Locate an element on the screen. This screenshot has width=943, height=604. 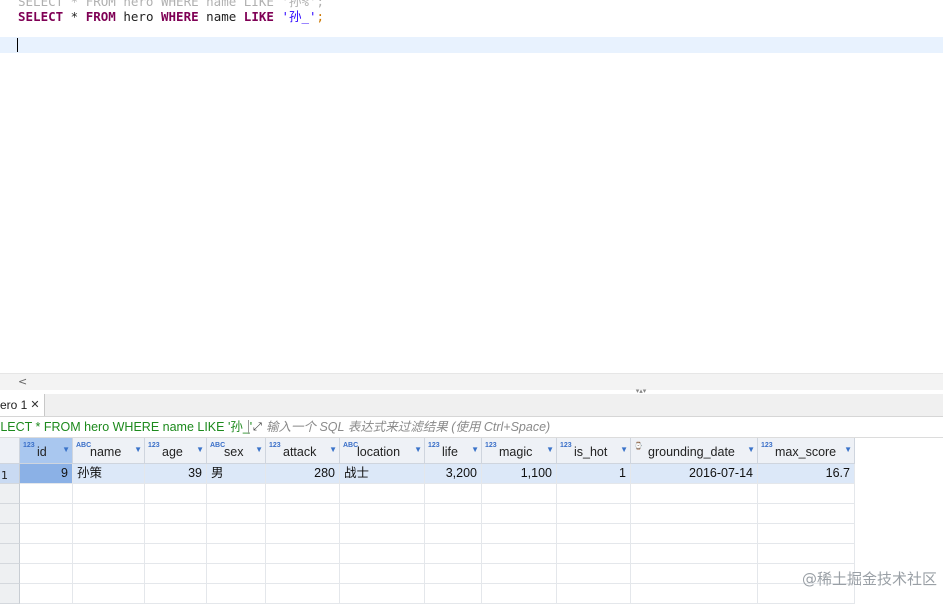
column-name: age is located at coordinates (172, 452).